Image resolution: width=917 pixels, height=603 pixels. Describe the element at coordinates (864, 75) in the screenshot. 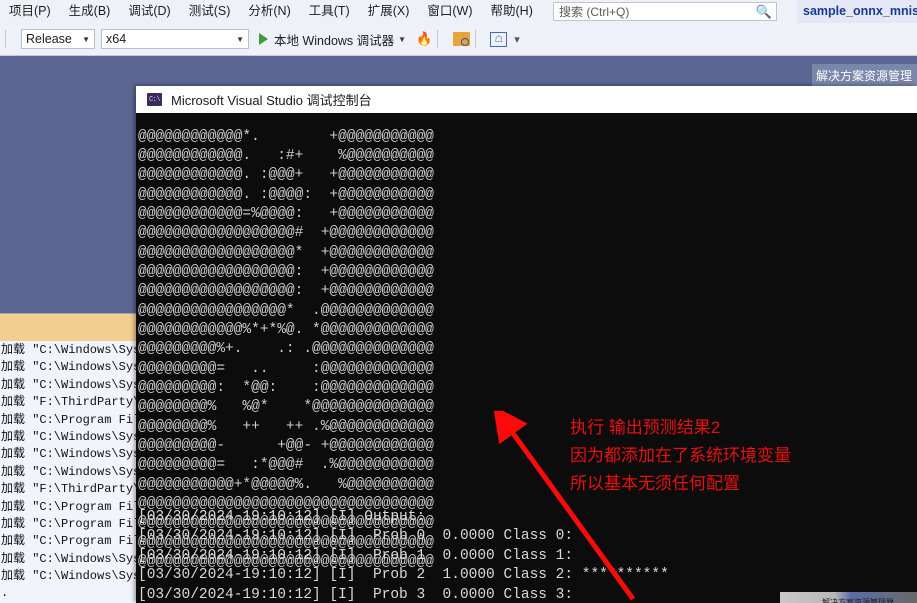

I see `solution-explorer-tab: 解决方案资源管理` at that location.